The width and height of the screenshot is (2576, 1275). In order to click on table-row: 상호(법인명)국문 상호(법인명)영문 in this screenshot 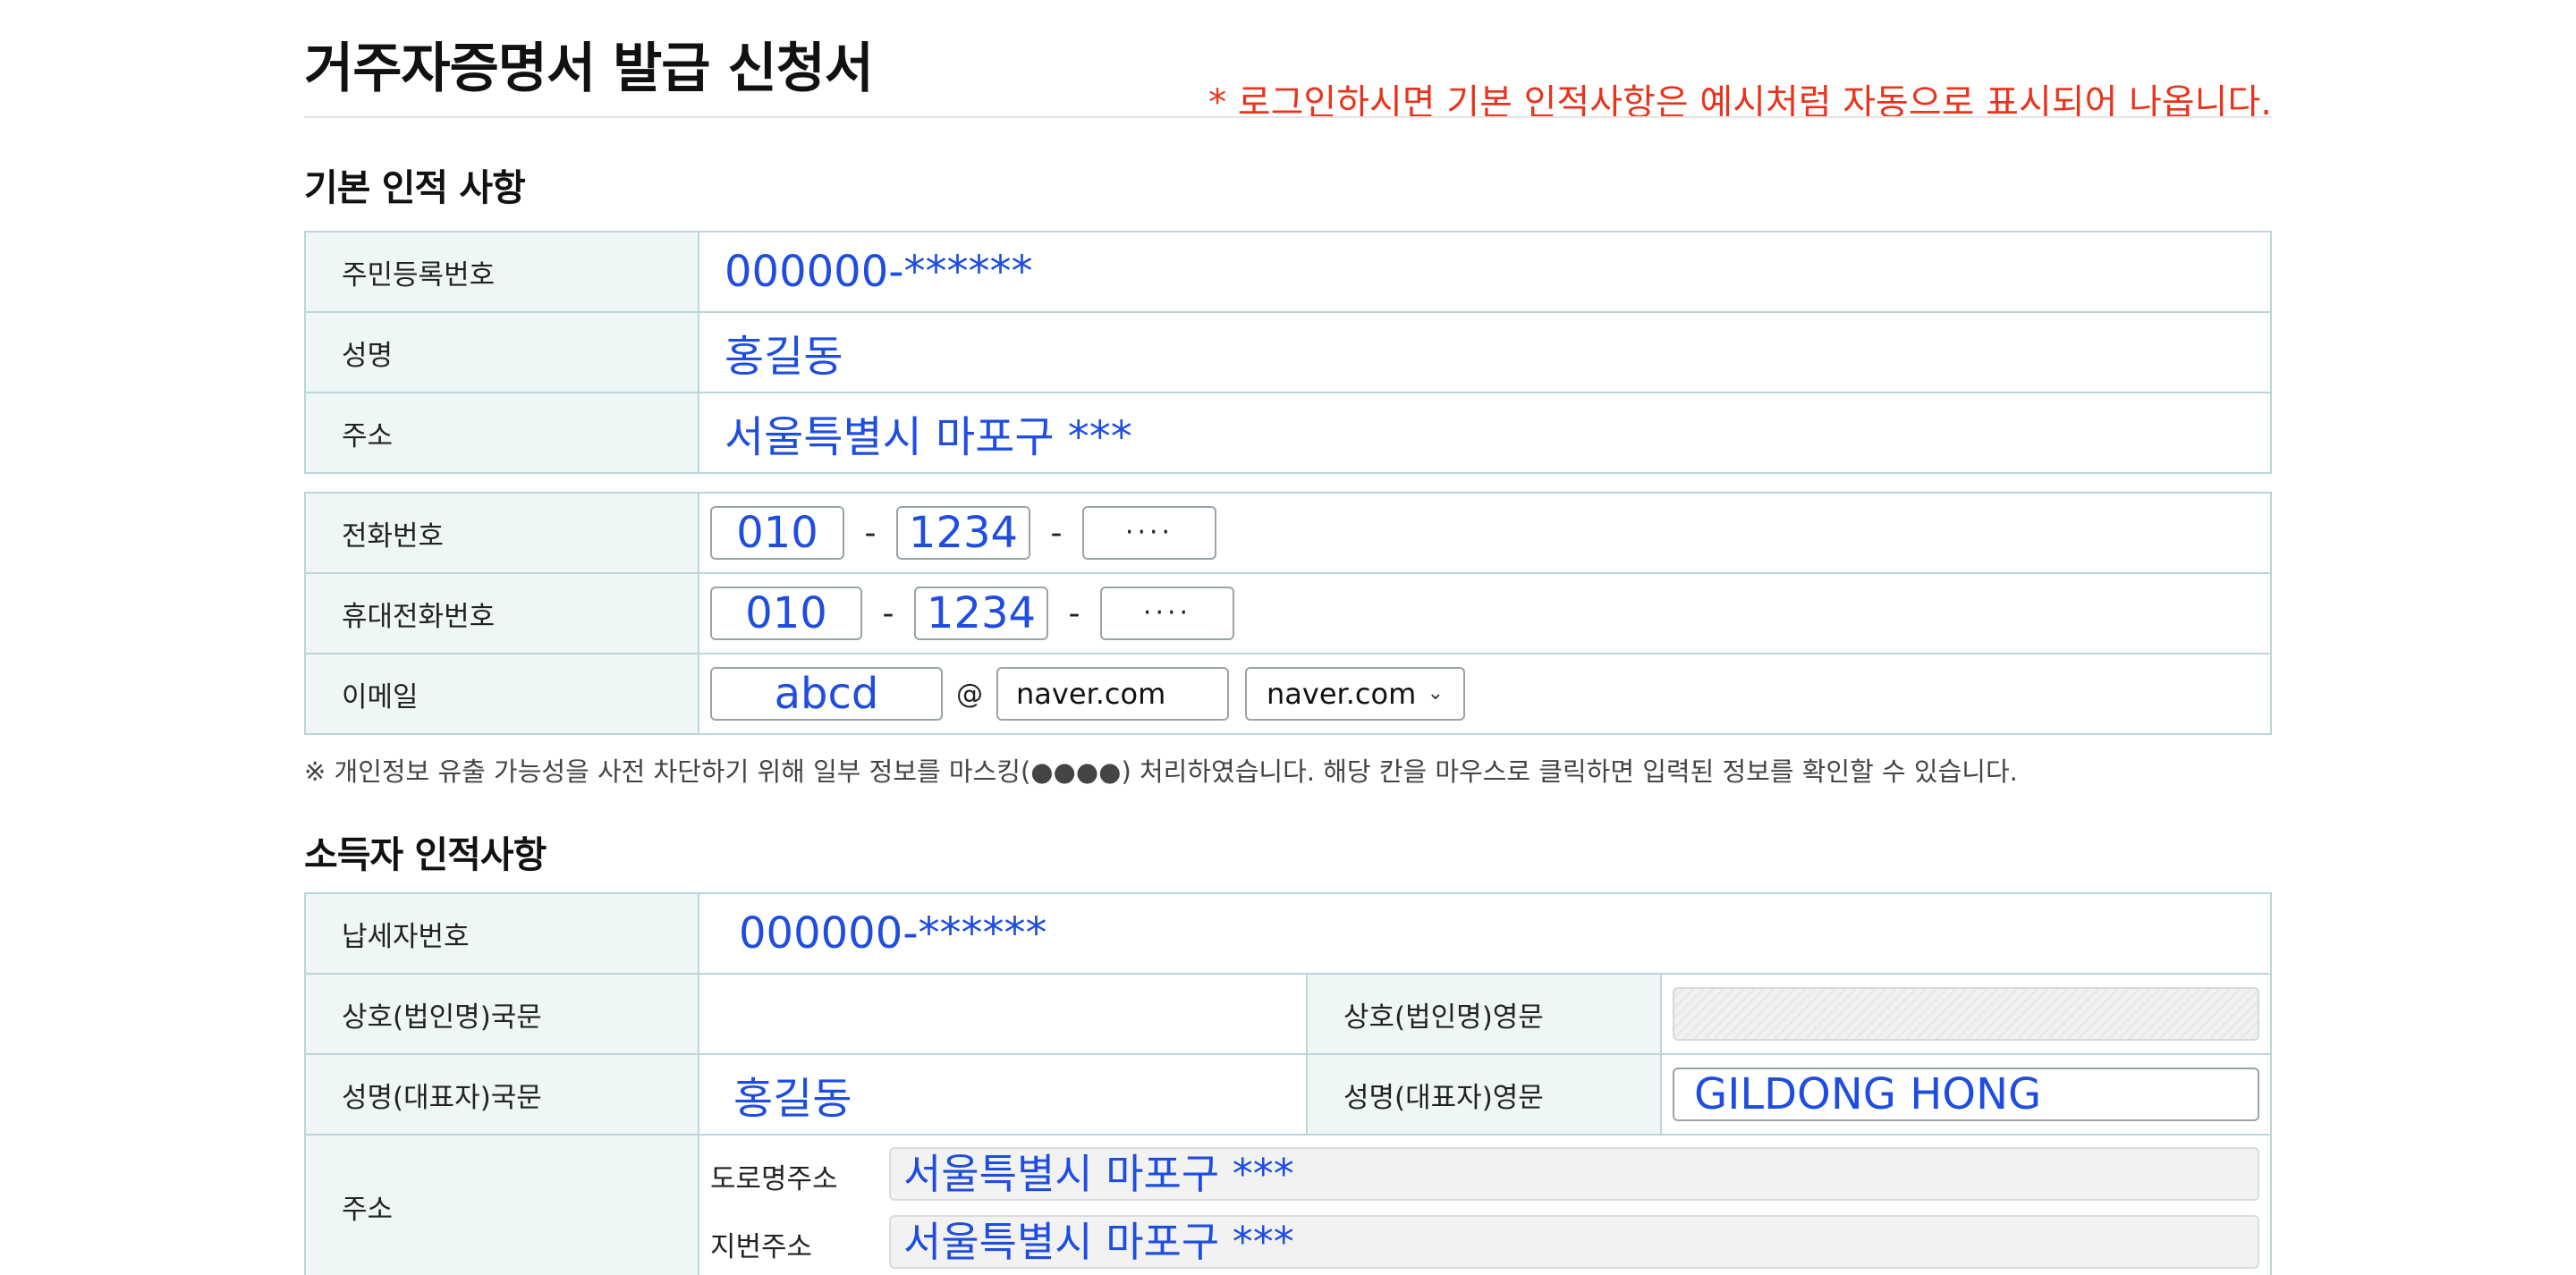, I will do `click(1288, 1014)`.